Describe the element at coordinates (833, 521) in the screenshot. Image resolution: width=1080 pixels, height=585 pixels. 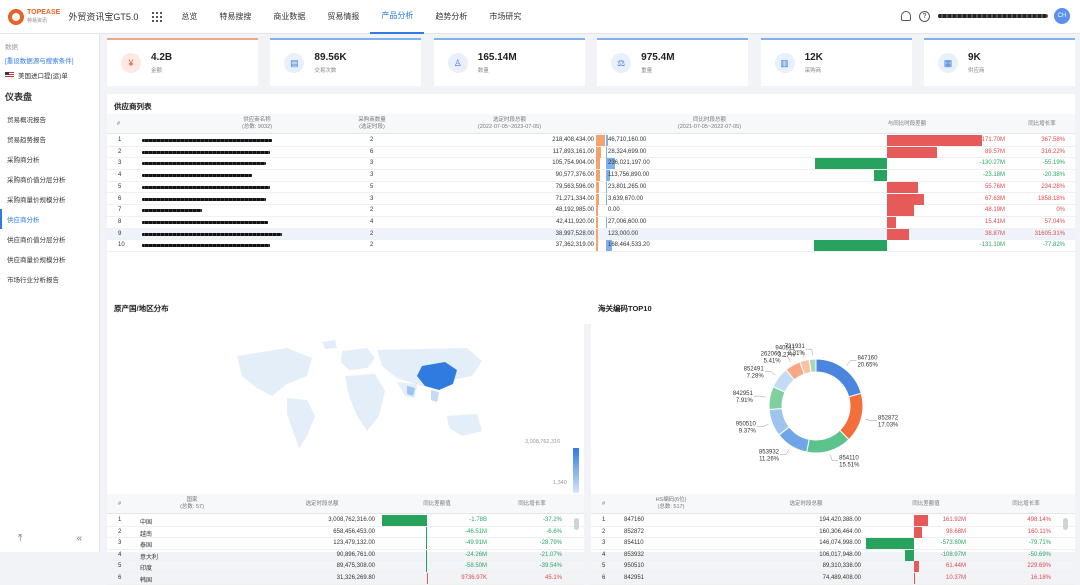
I see `table-row: 1847160194,420,388.00161.92M498.14%` at that location.